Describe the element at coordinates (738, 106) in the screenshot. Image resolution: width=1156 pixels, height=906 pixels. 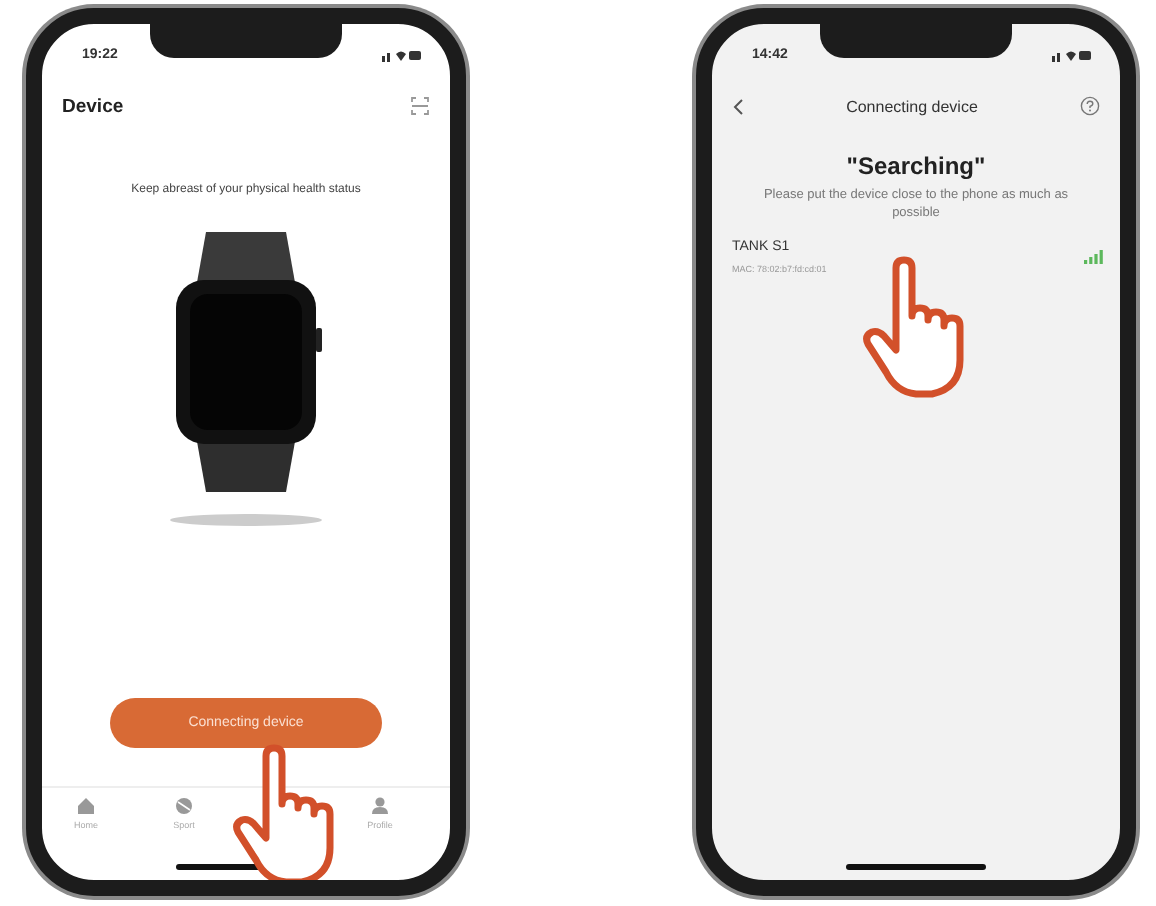
I see `back-icon` at that location.